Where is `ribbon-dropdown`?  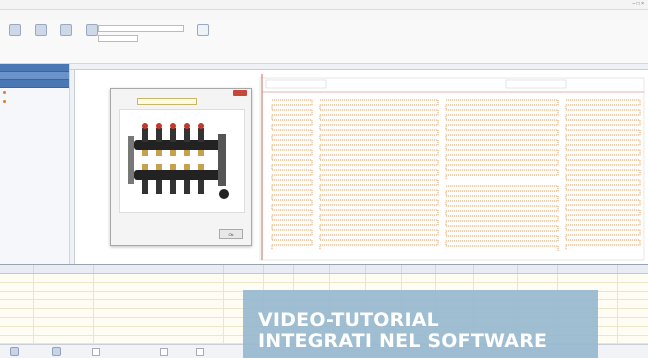 ribbon-dropdown is located at coordinates (141, 28).